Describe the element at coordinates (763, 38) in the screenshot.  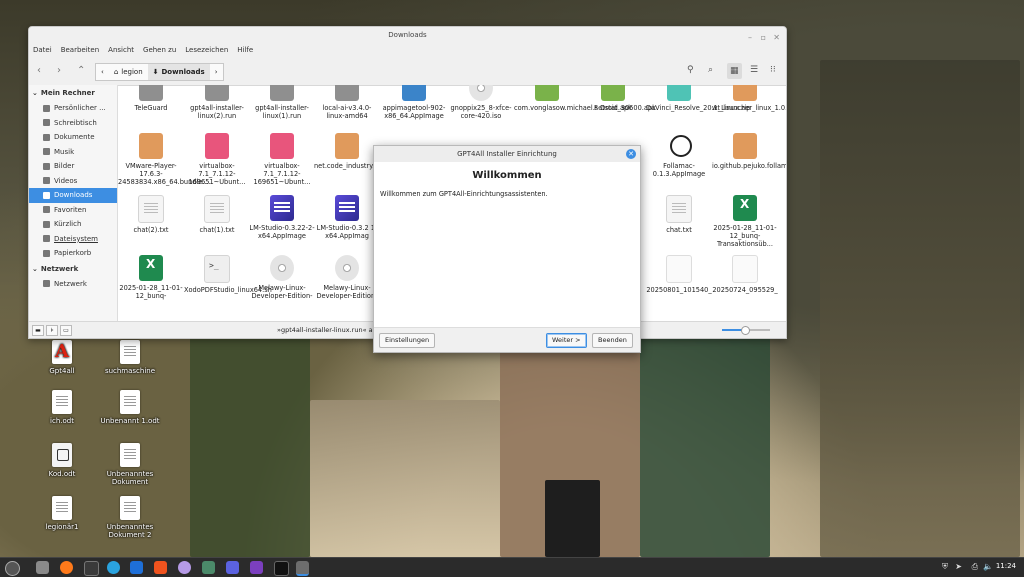
I see `maximize-icon: ▫` at that location.